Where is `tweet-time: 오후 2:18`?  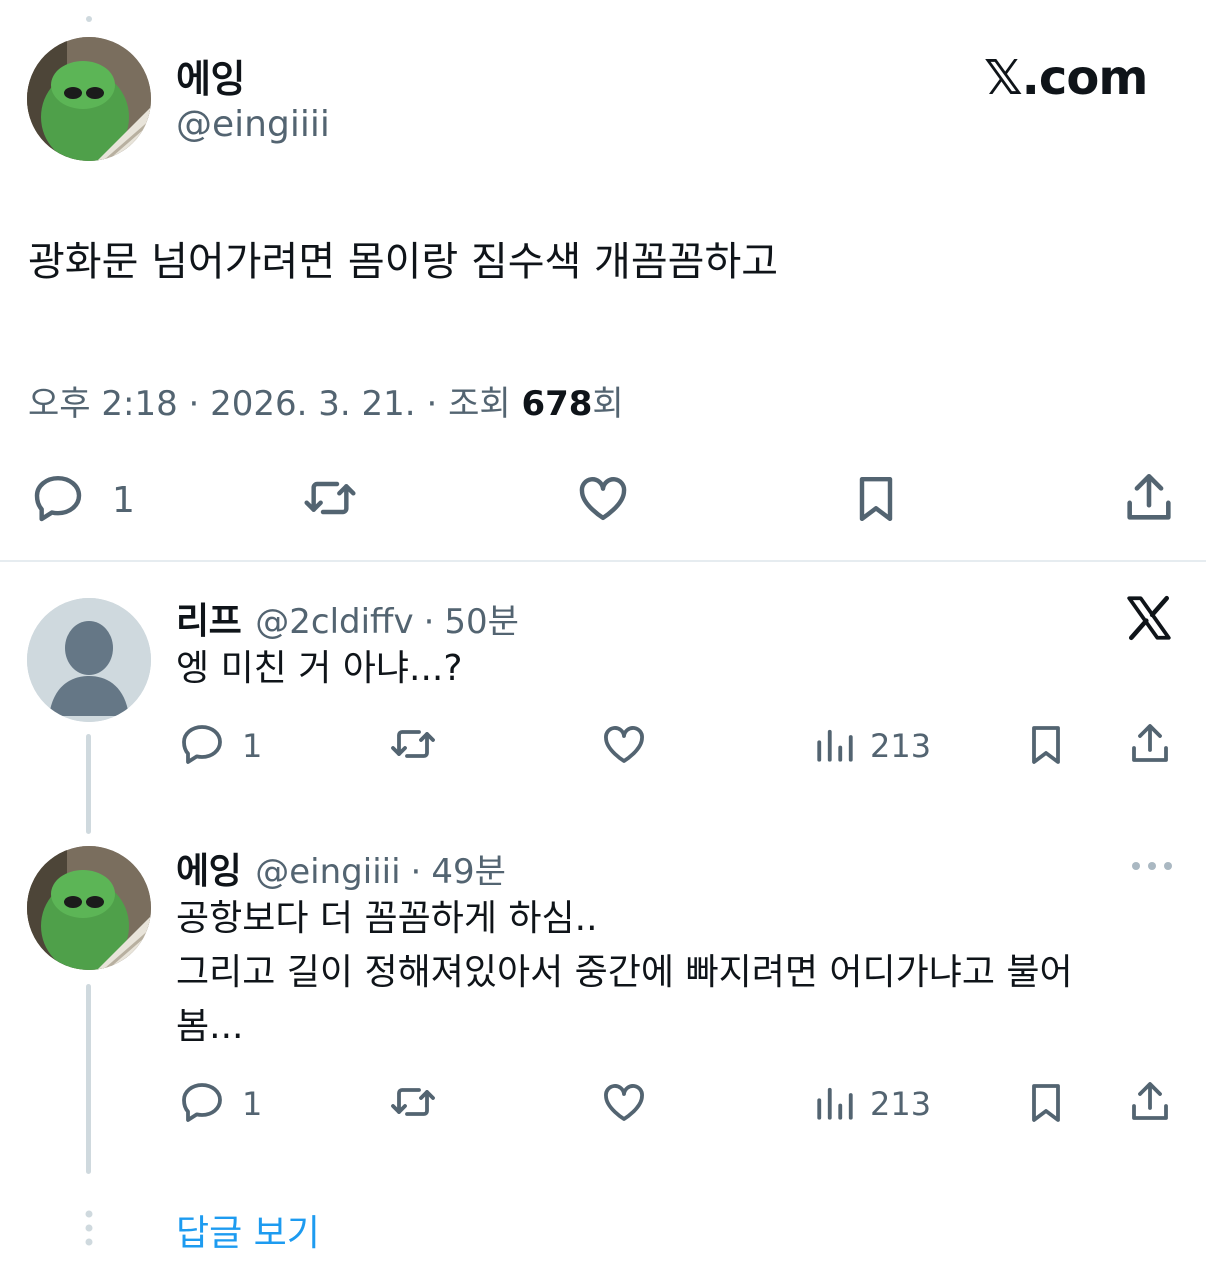
tweet-time: 오후 2:18 is located at coordinates (103, 404).